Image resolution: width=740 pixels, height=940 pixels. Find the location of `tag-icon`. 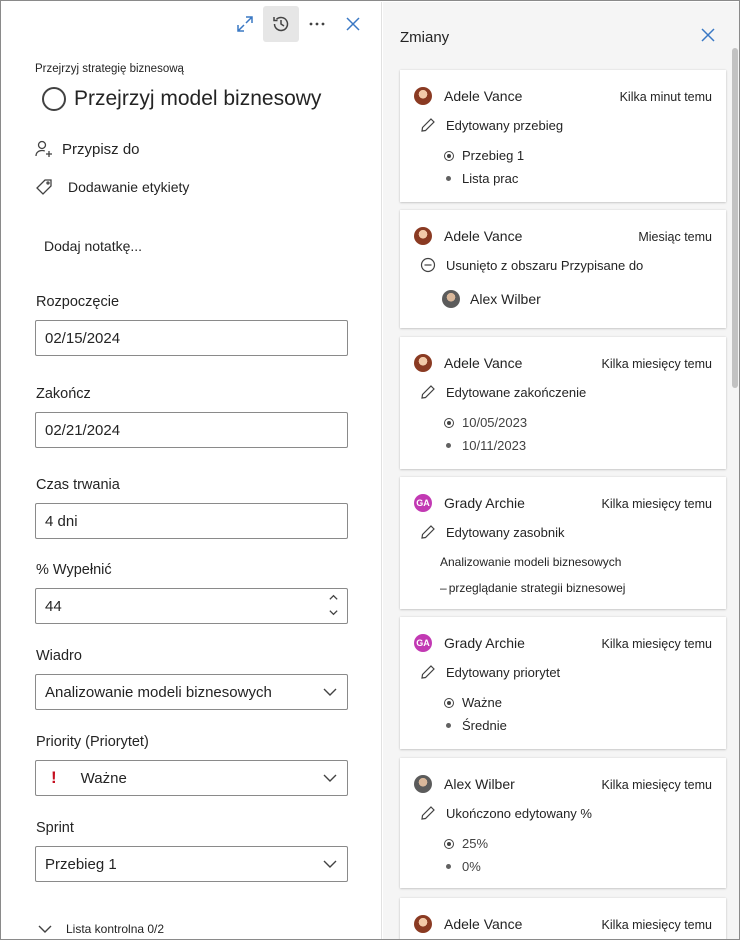

tag-icon is located at coordinates (44, 187).